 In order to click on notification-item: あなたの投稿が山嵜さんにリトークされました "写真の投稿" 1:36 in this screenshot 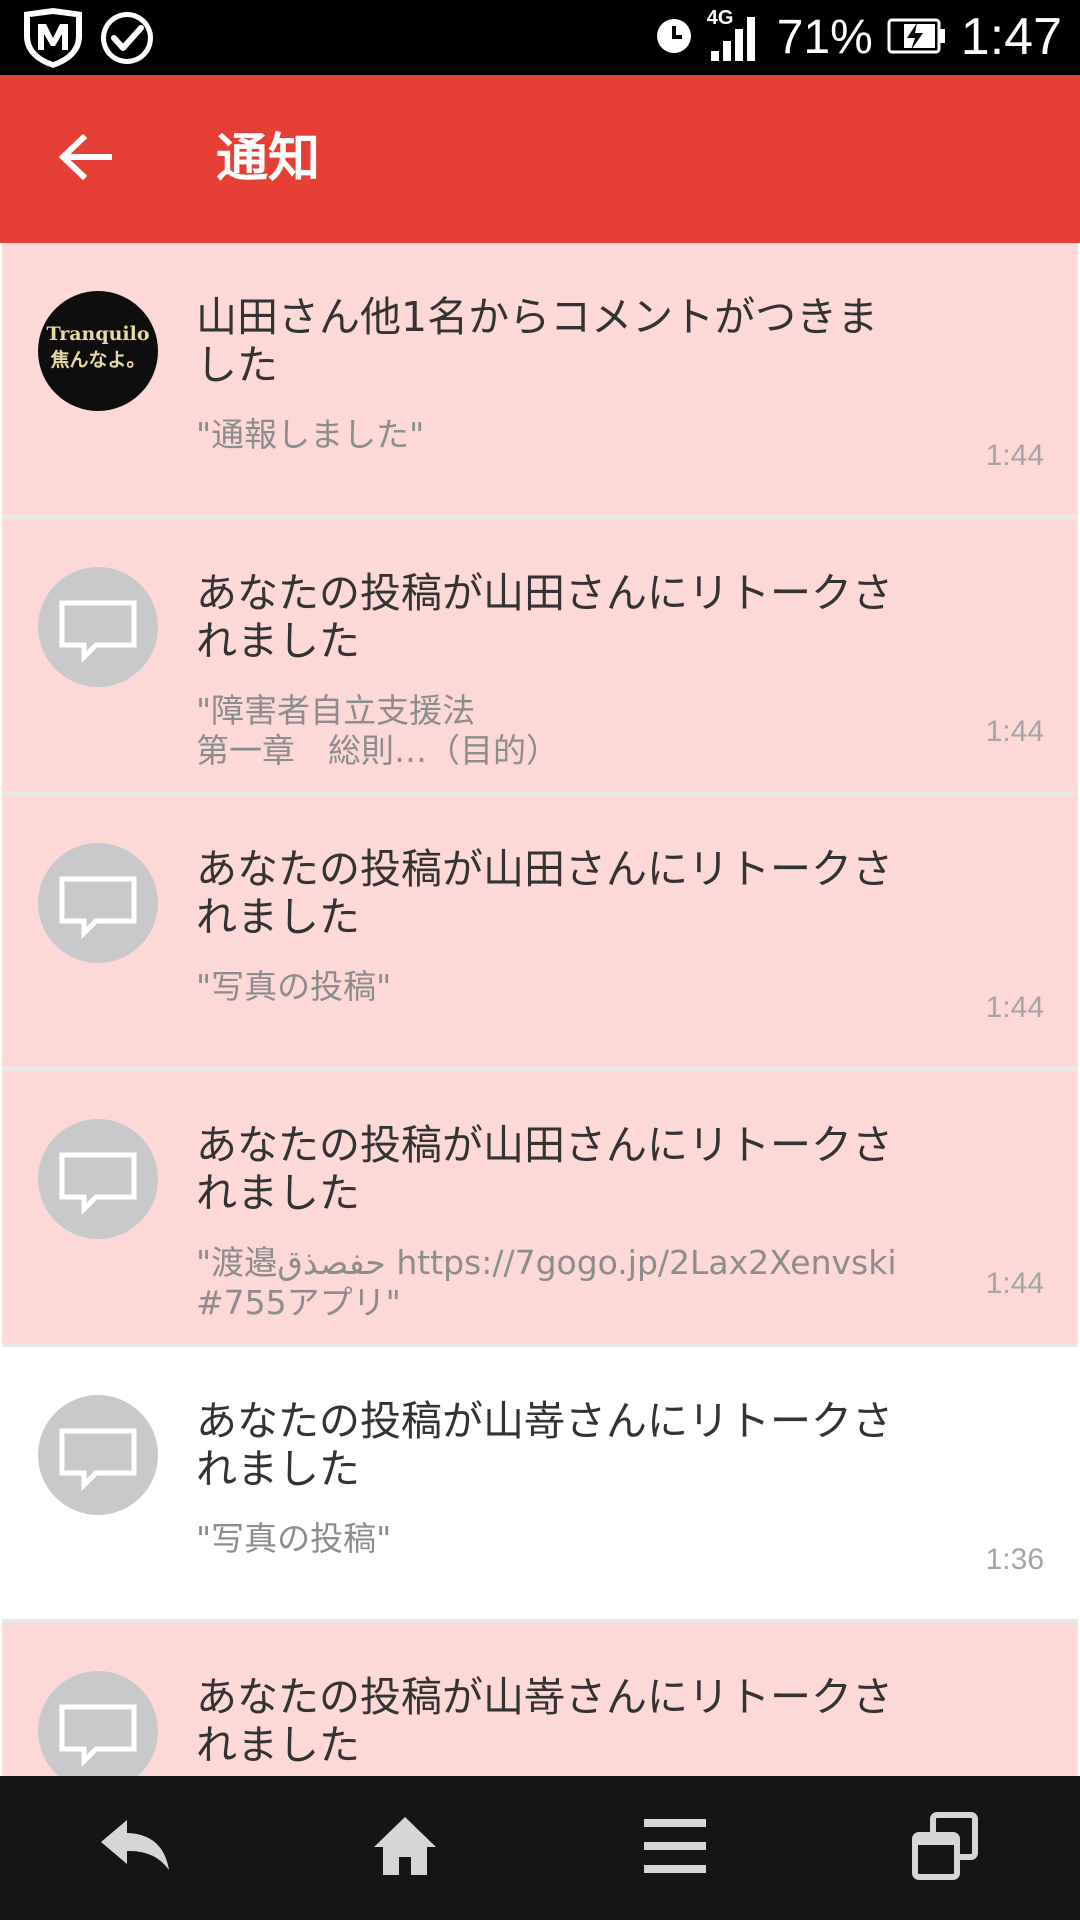, I will do `click(540, 1485)`.